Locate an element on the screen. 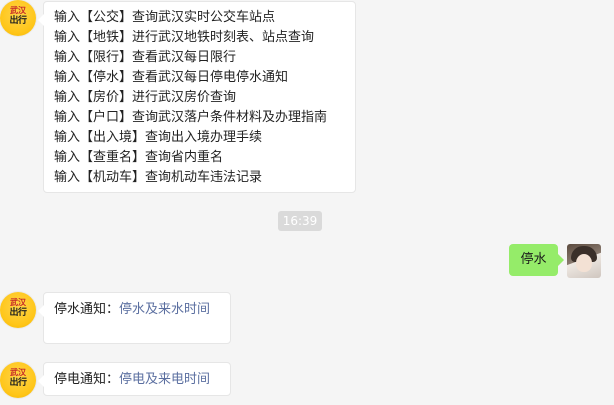  power-time-link: 停电及来电时间 is located at coordinates (164, 379).